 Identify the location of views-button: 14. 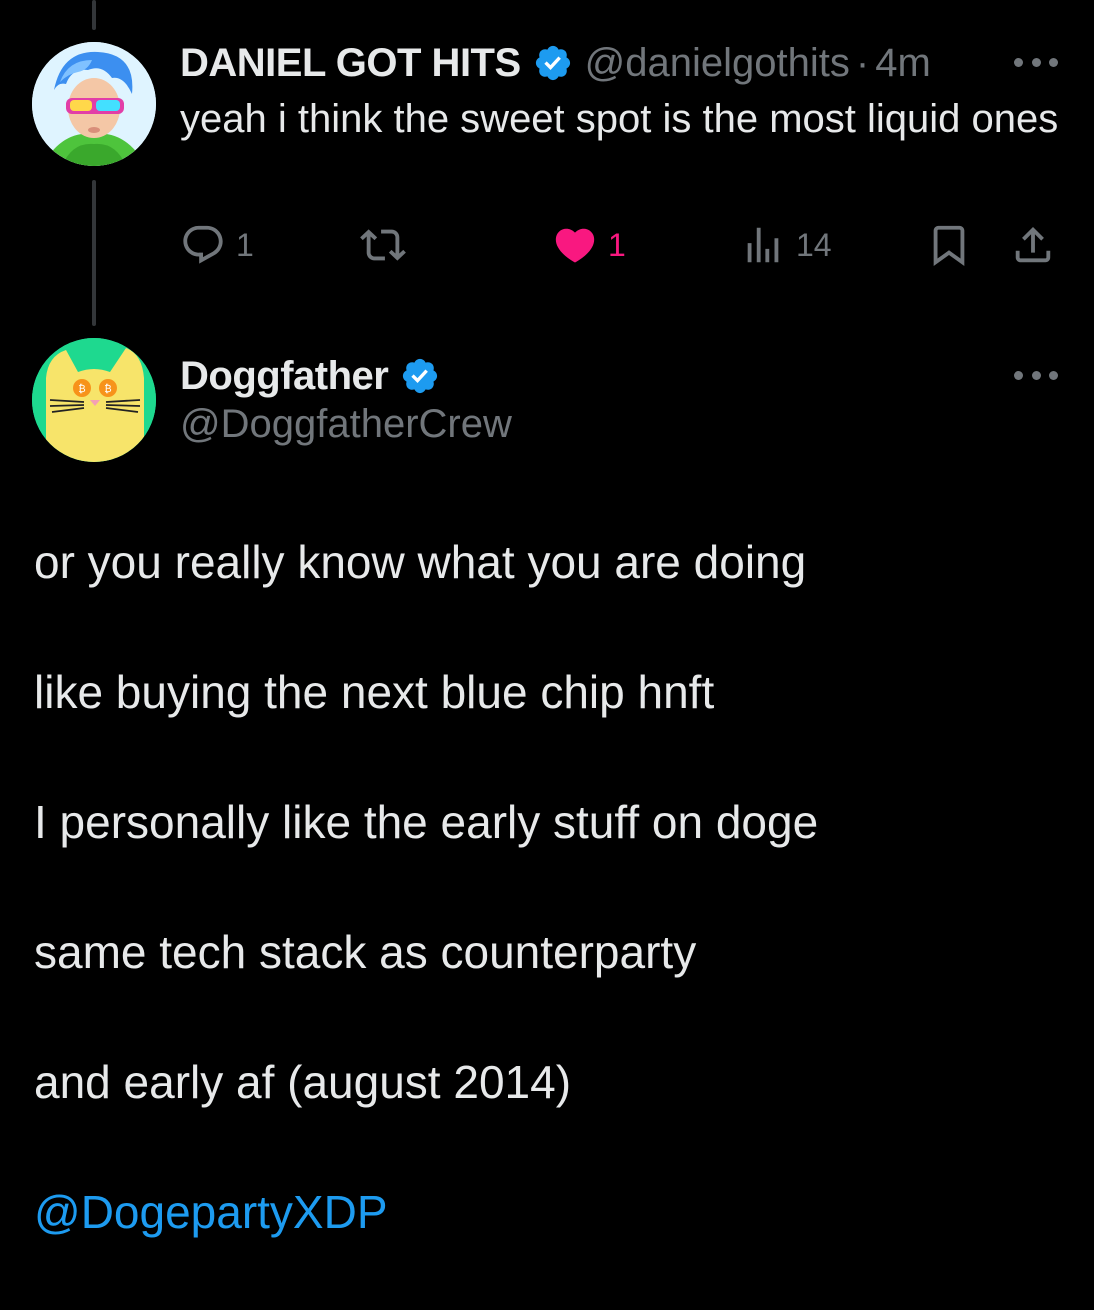
(786, 245).